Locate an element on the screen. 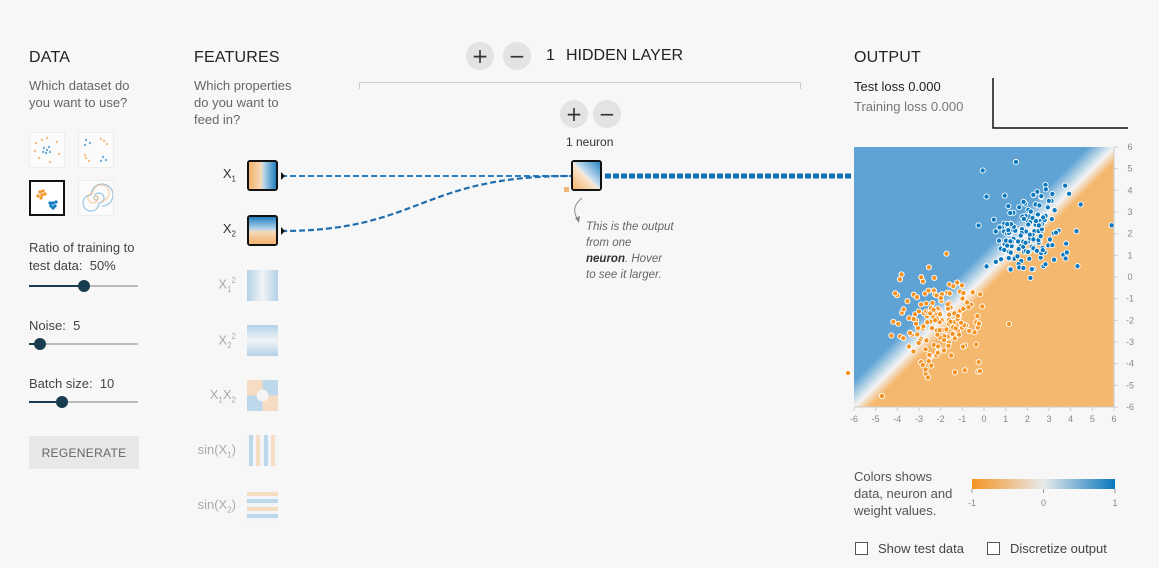  show-test-data-checkbox is located at coordinates (861, 548).